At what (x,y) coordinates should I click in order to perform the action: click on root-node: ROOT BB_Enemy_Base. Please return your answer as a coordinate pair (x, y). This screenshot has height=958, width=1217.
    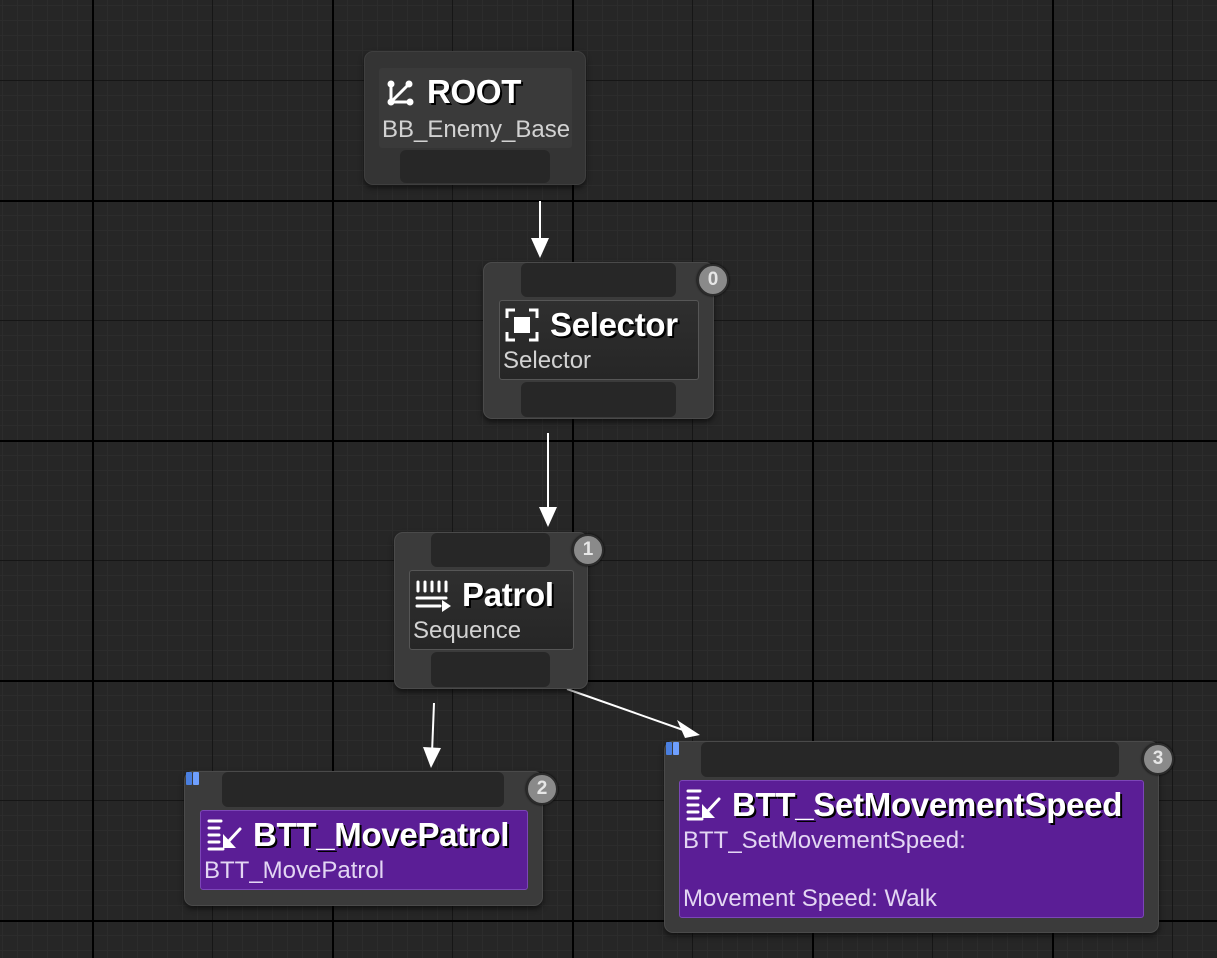
    Looking at the image, I should click on (475, 118).